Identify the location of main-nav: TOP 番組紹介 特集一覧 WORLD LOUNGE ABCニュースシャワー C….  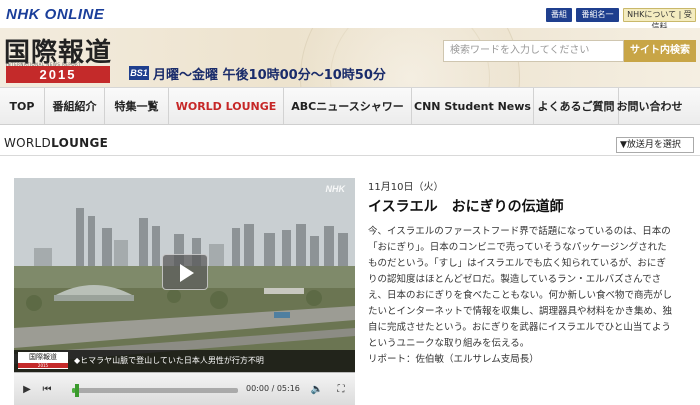
(350, 106).